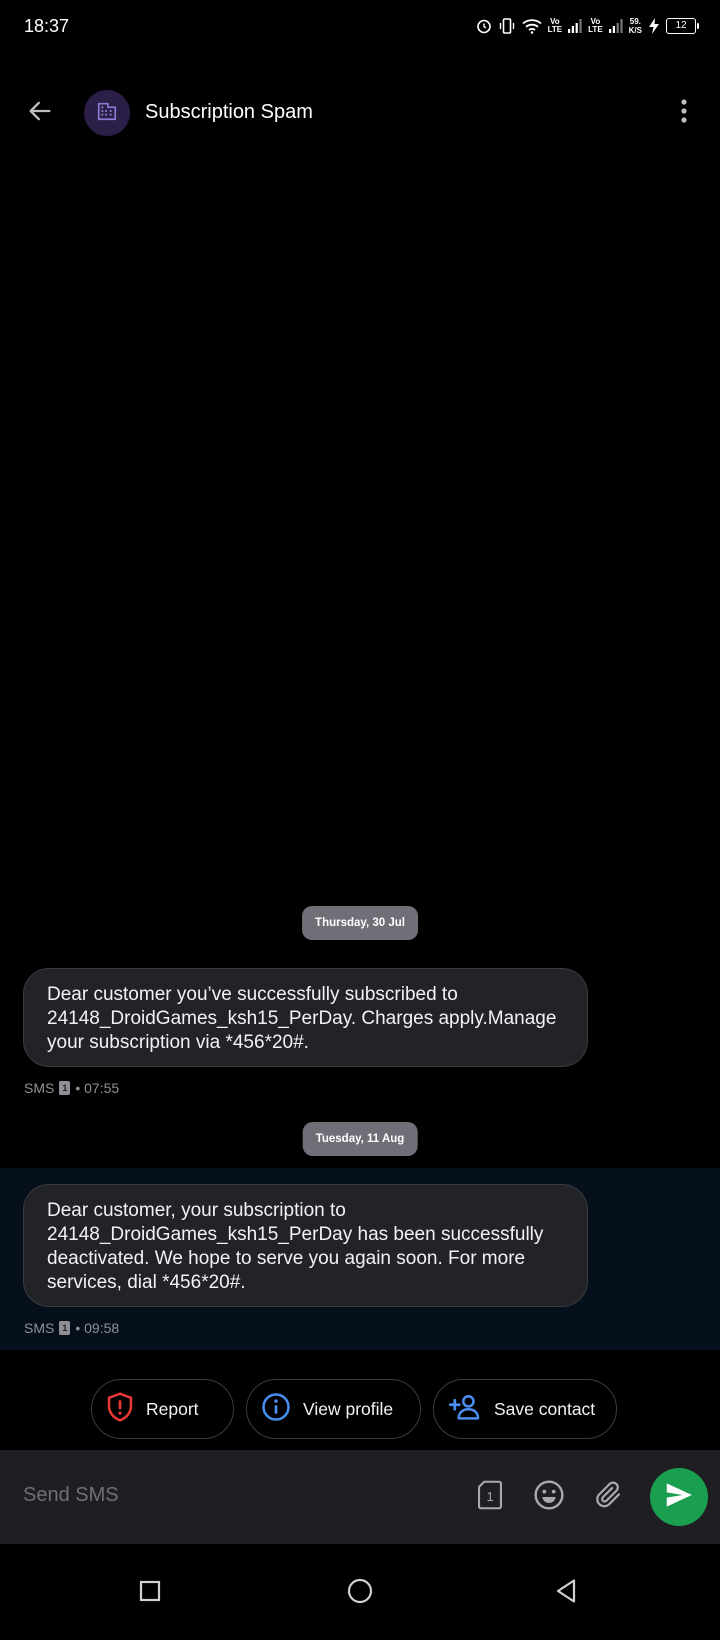  I want to click on triangle-back-icon, so click(566, 1593).